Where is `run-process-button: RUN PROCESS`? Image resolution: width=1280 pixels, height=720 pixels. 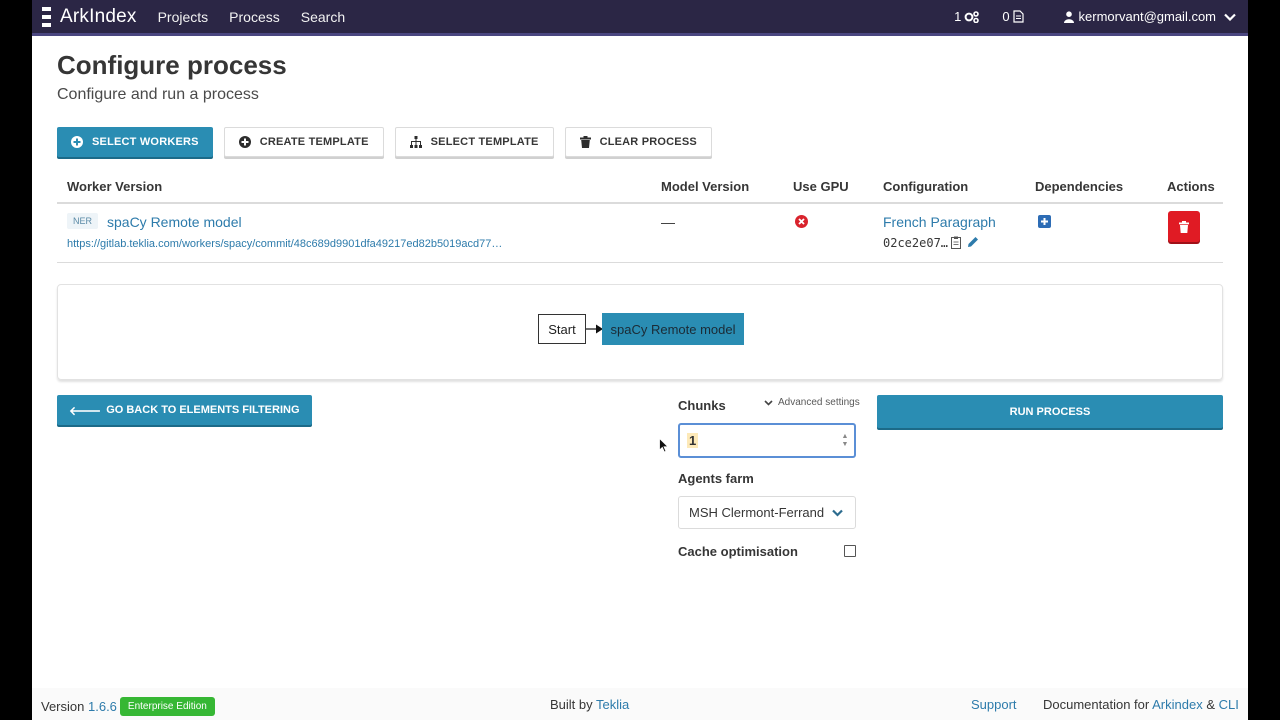 run-process-button: RUN PROCESS is located at coordinates (1050, 411).